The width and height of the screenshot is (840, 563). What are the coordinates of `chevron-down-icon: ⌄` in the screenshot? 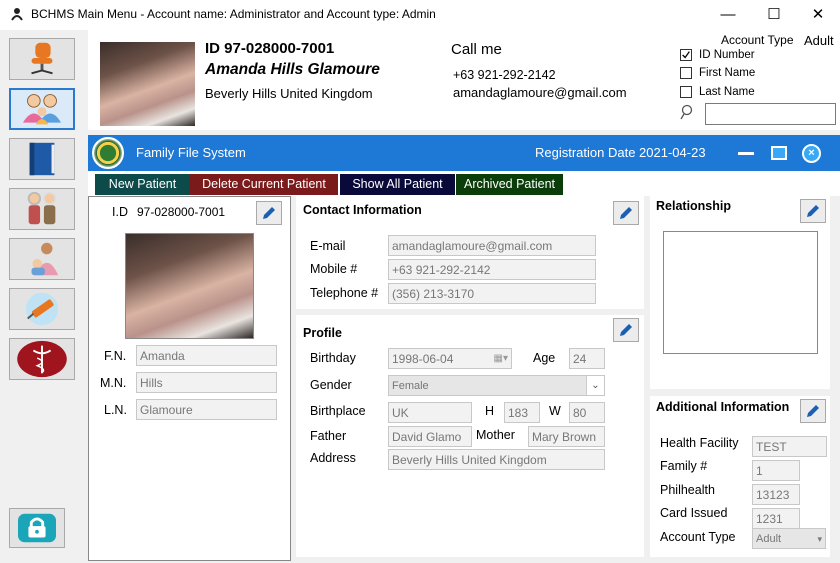 It's located at (595, 385).